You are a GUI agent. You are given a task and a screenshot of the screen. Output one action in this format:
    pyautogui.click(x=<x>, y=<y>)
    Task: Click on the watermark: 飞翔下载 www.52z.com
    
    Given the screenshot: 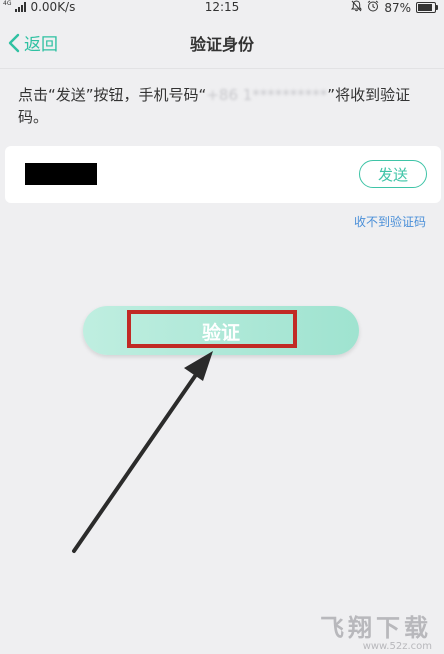 What is the action you would take?
    pyautogui.click(x=376, y=630)
    